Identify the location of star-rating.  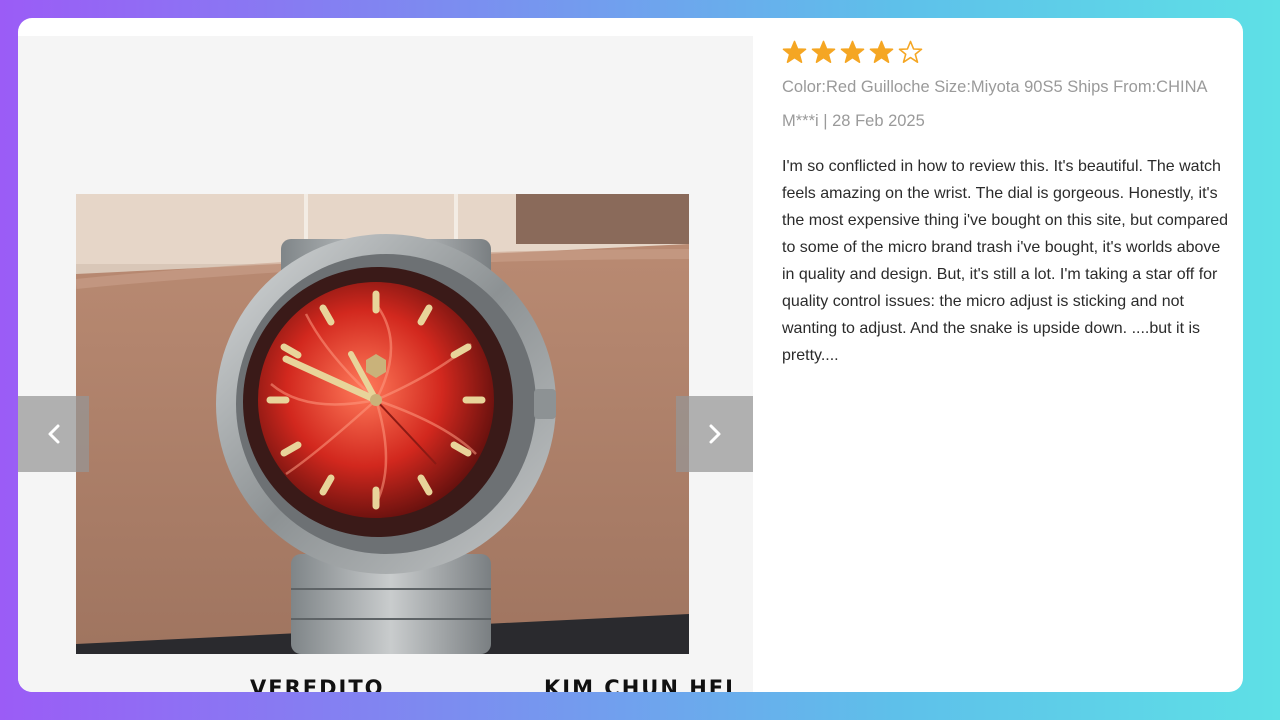
(1009, 52).